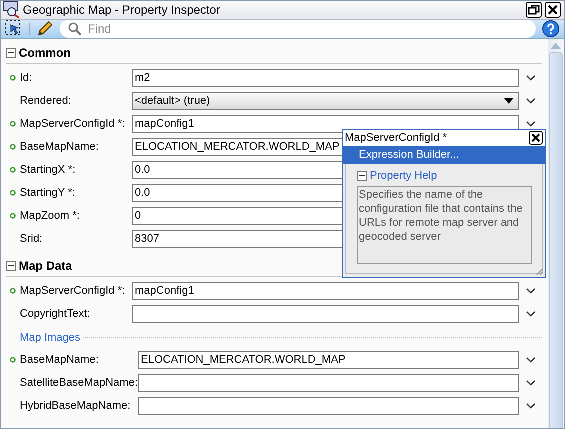 The width and height of the screenshot is (565, 429). Describe the element at coordinates (56, 314) in the screenshot. I see `property-label: CopyrightText:` at that location.